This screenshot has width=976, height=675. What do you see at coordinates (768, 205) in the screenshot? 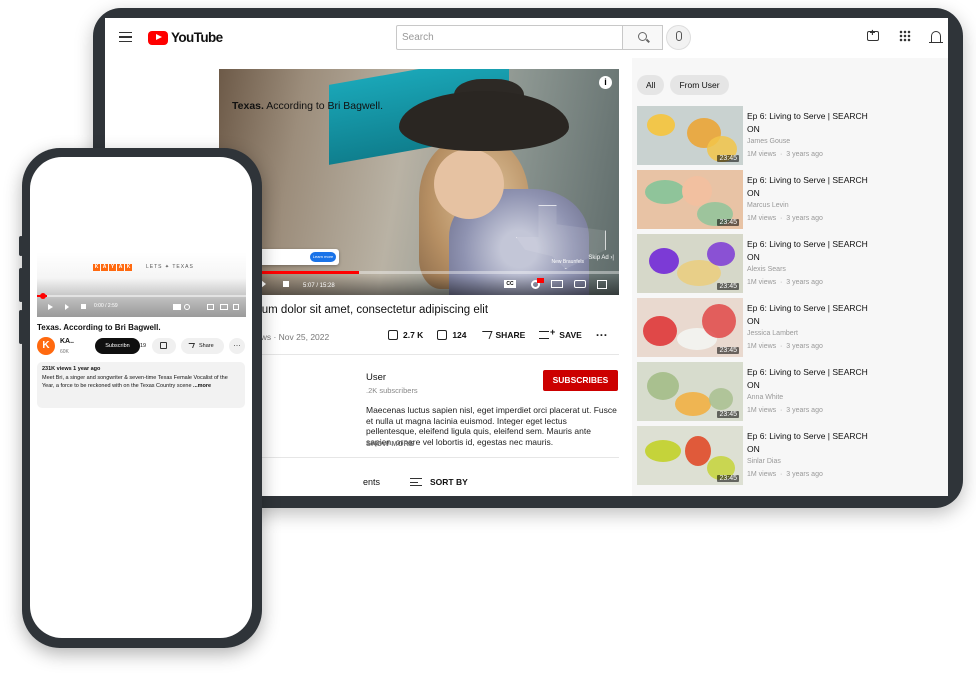
I see `recommendation-channel: Marcus Levin` at bounding box center [768, 205].